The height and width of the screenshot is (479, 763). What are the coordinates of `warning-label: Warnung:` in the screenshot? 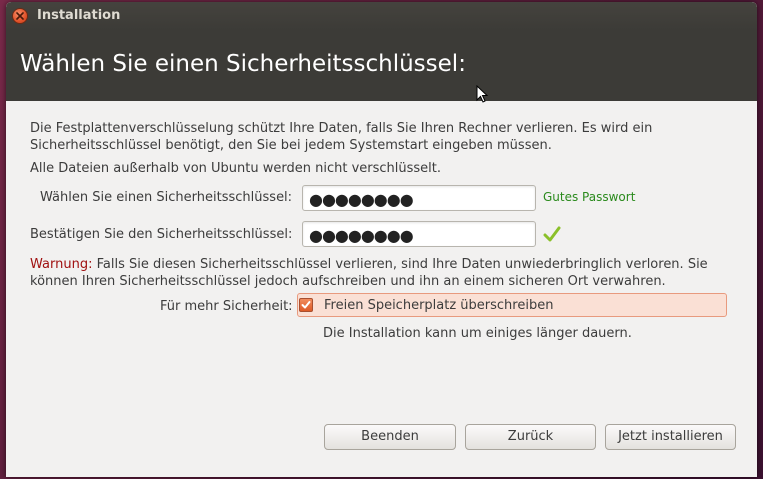 It's located at (61, 264).